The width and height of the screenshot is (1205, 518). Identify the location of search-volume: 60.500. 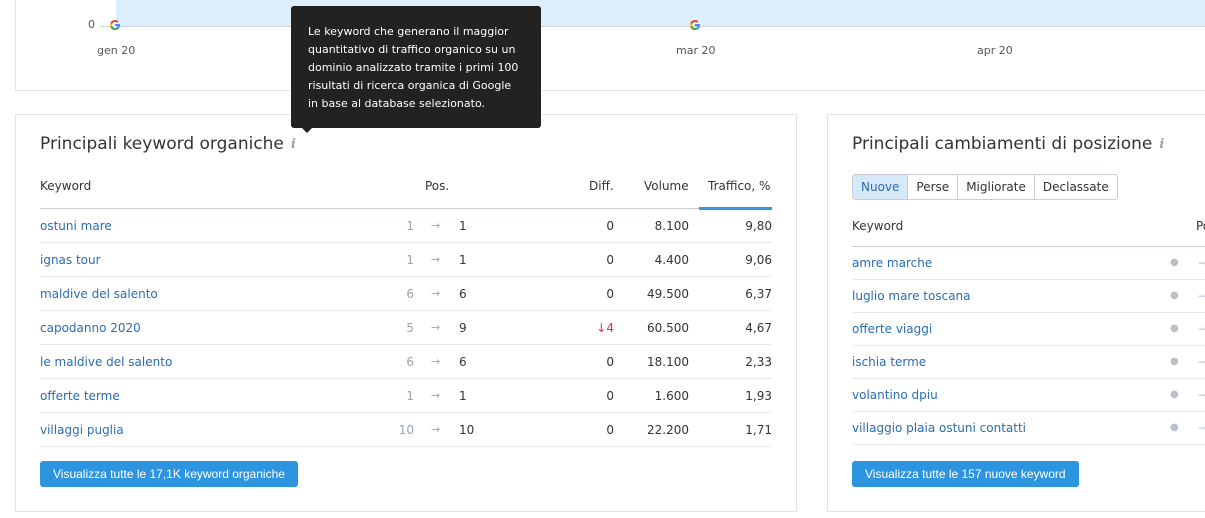
(668, 328).